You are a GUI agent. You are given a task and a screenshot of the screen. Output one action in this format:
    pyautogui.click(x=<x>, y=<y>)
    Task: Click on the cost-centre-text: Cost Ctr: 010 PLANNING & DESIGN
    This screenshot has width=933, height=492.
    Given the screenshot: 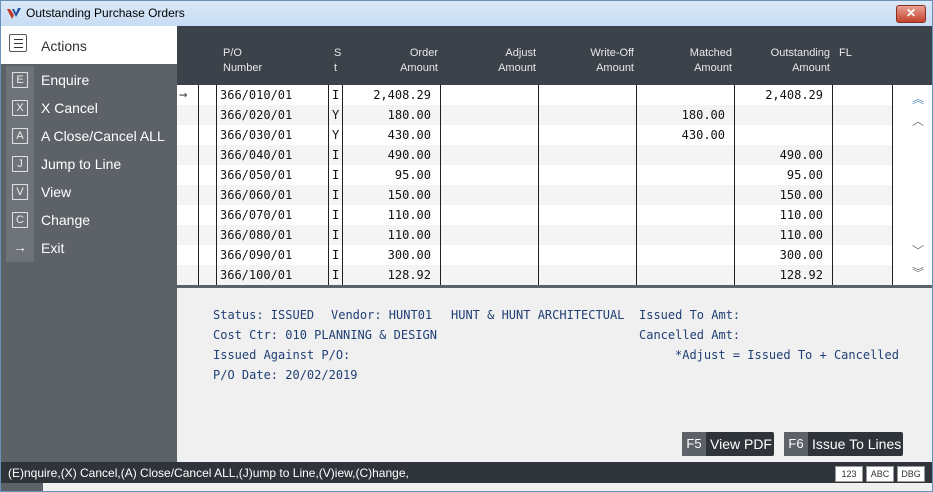 What is the action you would take?
    pyautogui.click(x=325, y=335)
    